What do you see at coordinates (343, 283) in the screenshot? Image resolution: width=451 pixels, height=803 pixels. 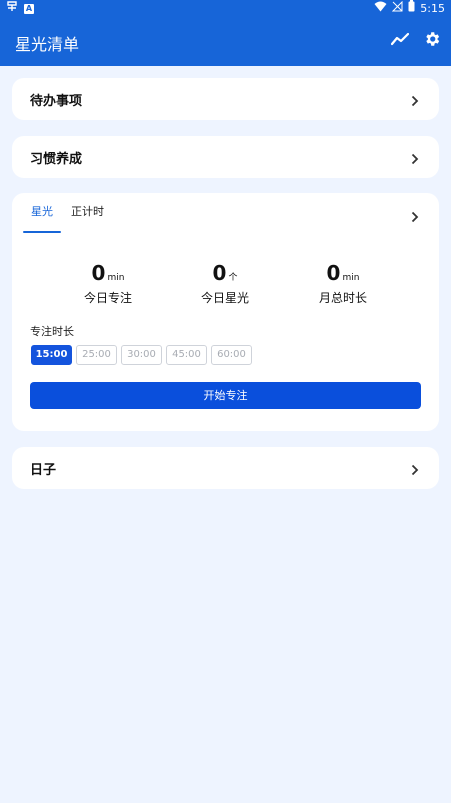 I see `stat-month-total: 0 min 月总时长` at bounding box center [343, 283].